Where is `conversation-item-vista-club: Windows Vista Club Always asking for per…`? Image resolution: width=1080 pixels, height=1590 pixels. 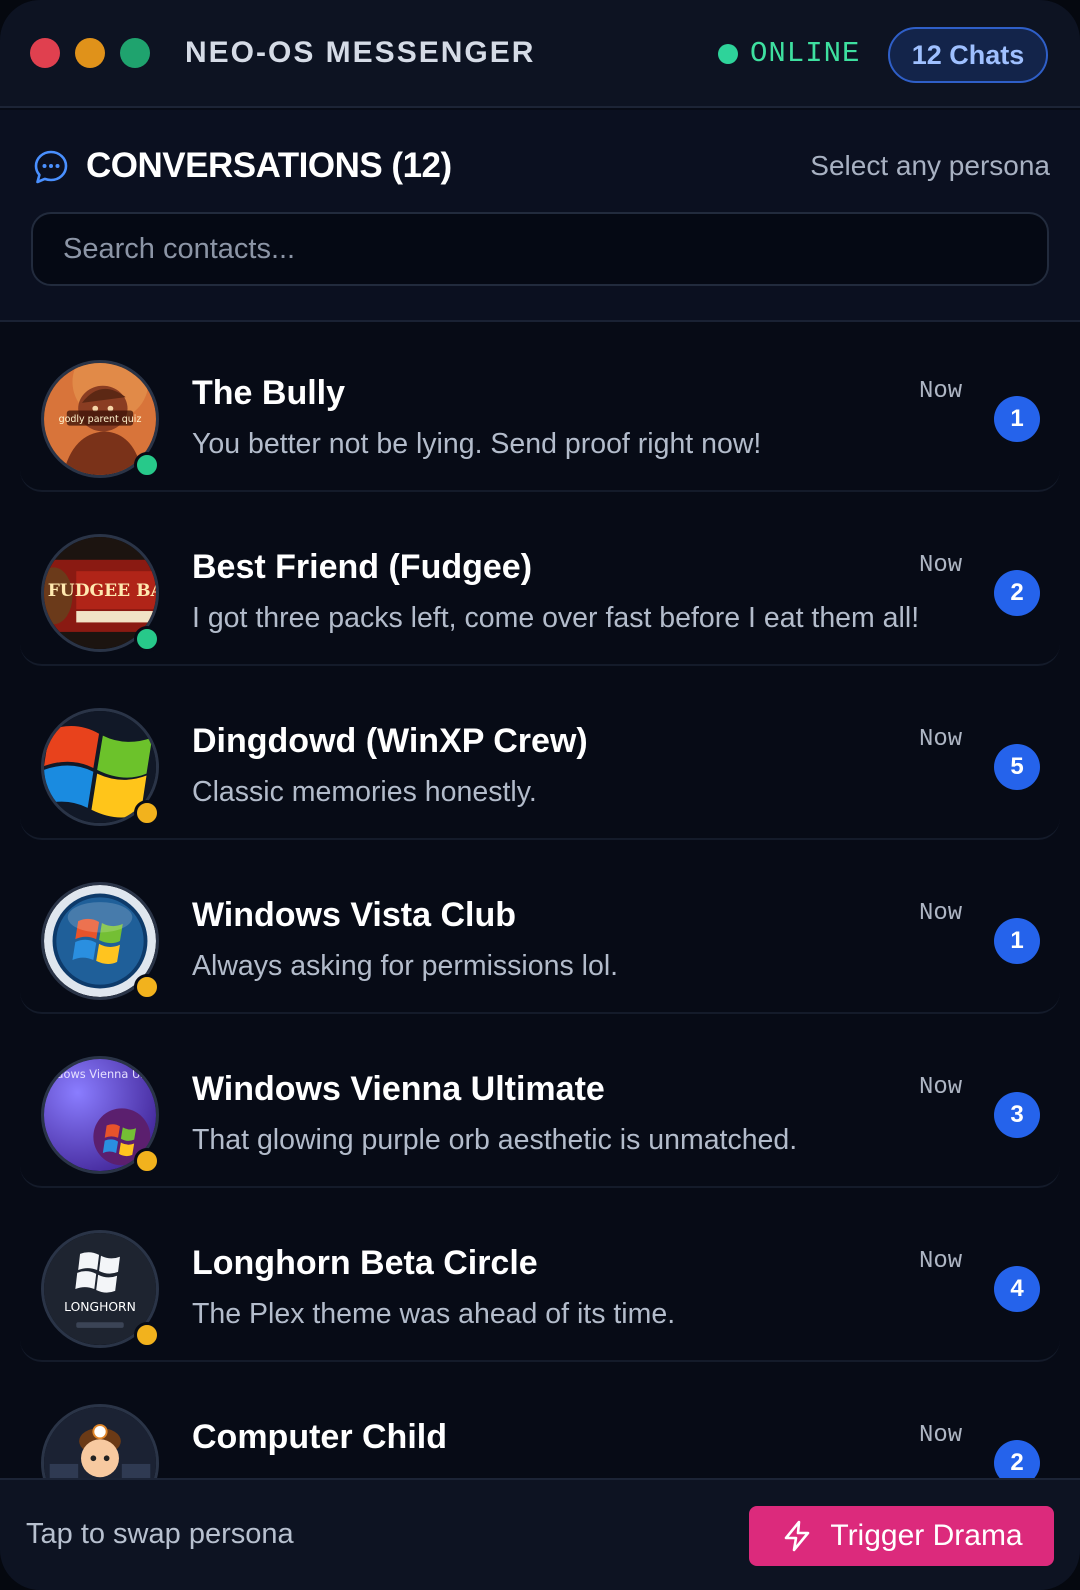 conversation-item-vista-club: Windows Vista Club Always asking for per… is located at coordinates (540, 929).